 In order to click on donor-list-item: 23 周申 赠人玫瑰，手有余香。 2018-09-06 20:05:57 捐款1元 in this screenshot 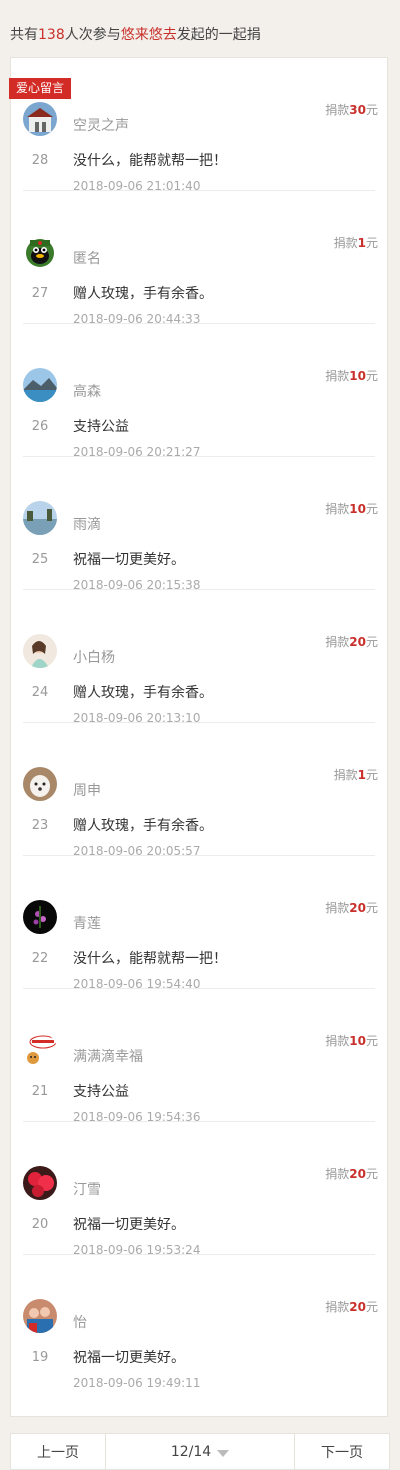, I will do `click(199, 790)`.